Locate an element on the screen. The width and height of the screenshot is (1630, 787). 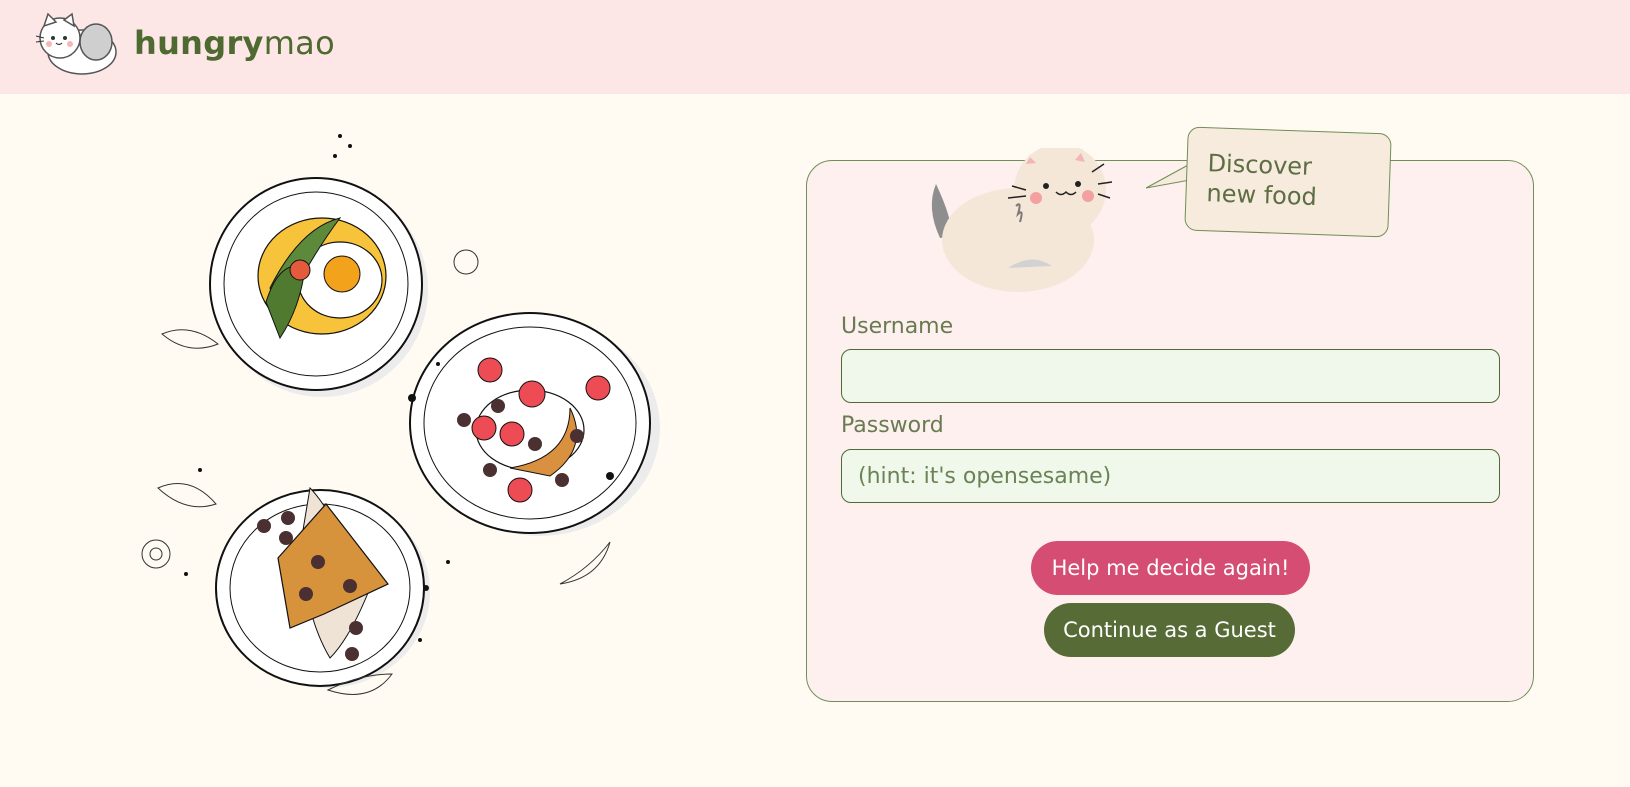
username-label: Username is located at coordinates (897, 326).